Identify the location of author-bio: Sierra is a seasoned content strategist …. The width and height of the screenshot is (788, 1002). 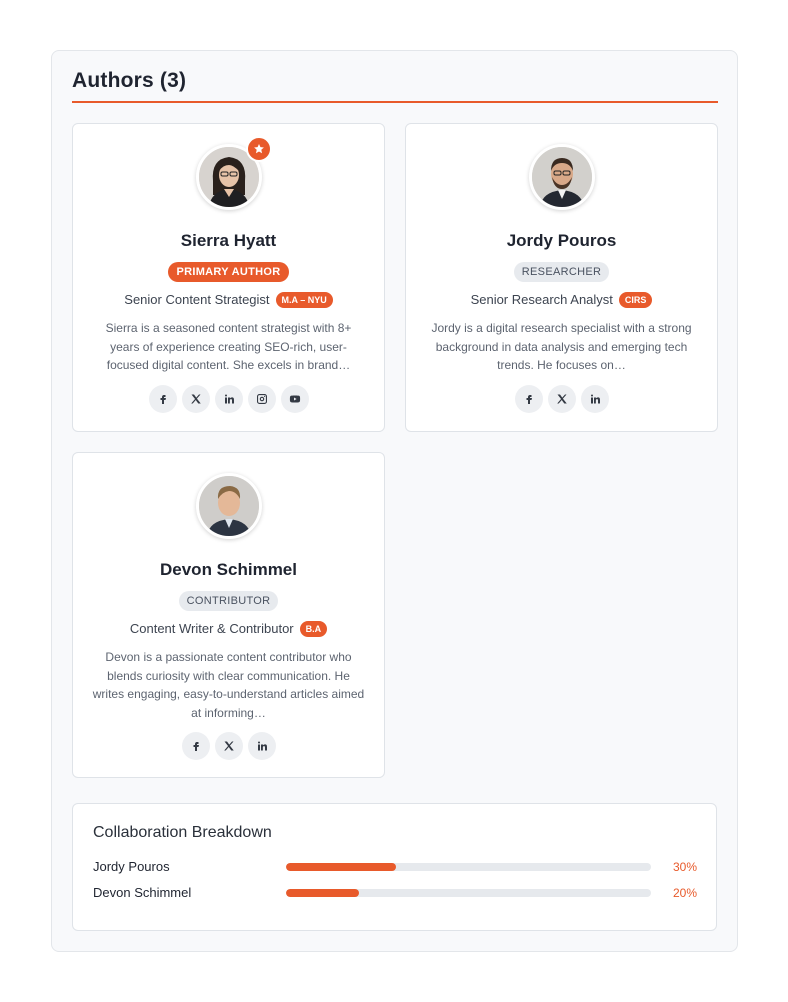
(228, 346).